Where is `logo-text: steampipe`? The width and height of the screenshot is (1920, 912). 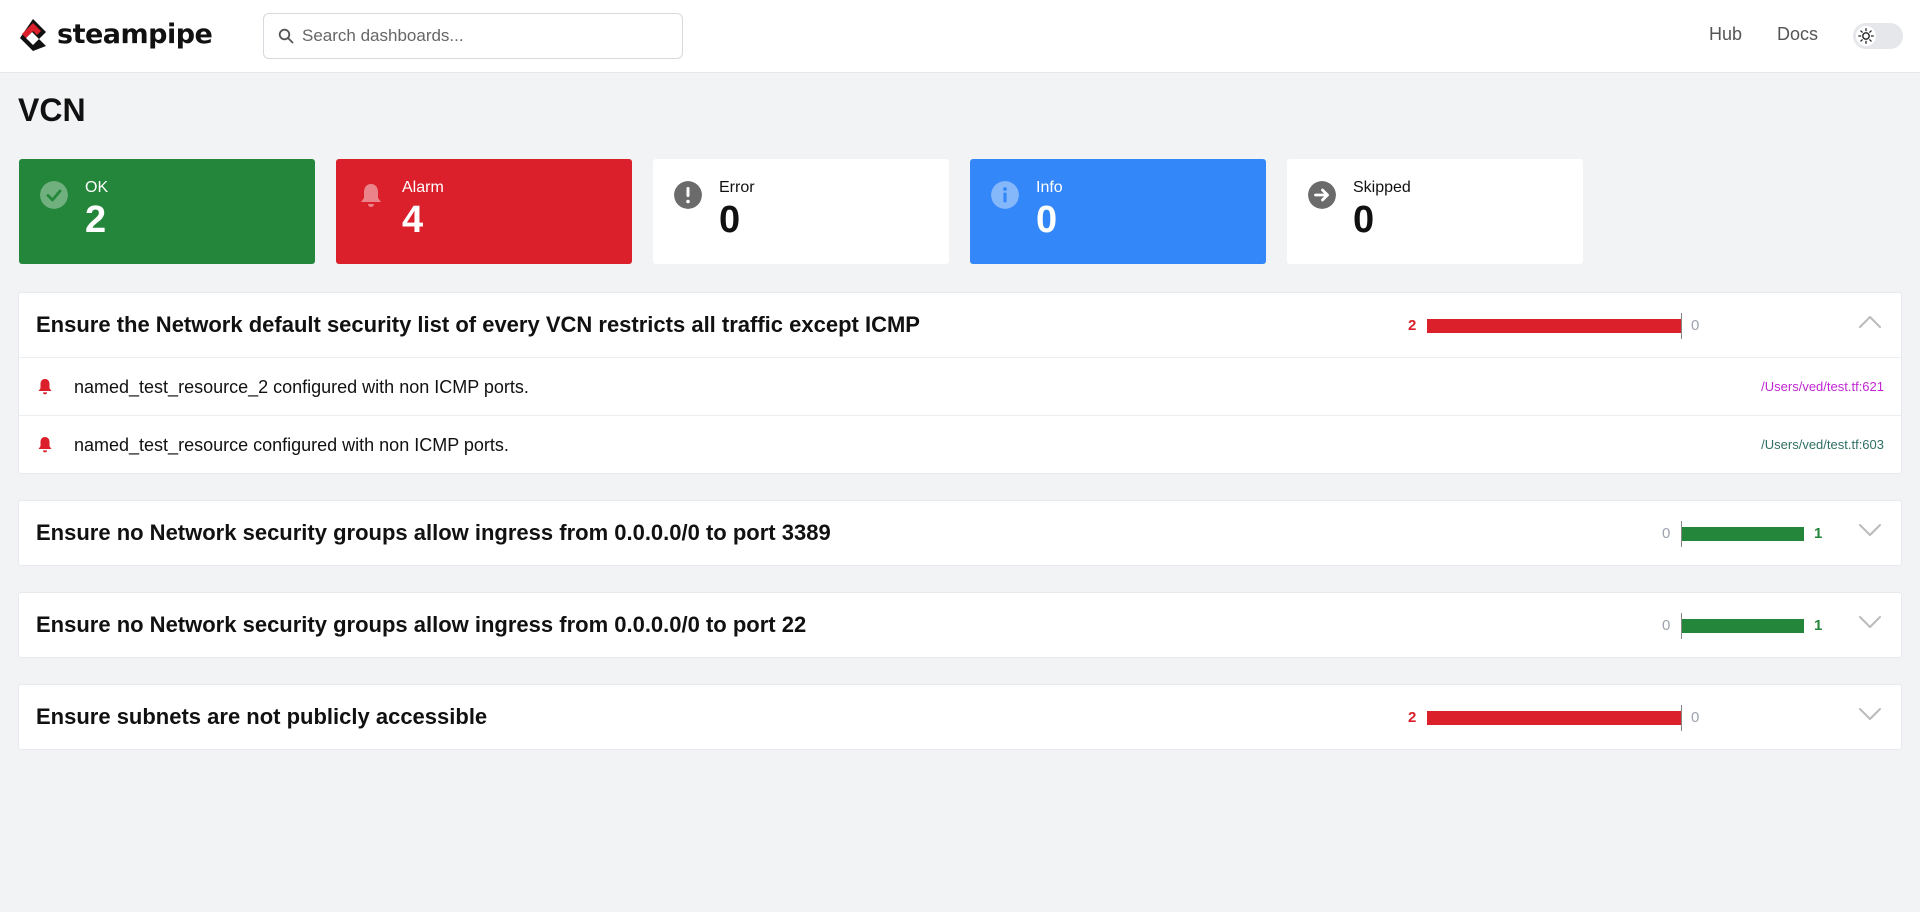 logo-text: steampipe is located at coordinates (135, 34).